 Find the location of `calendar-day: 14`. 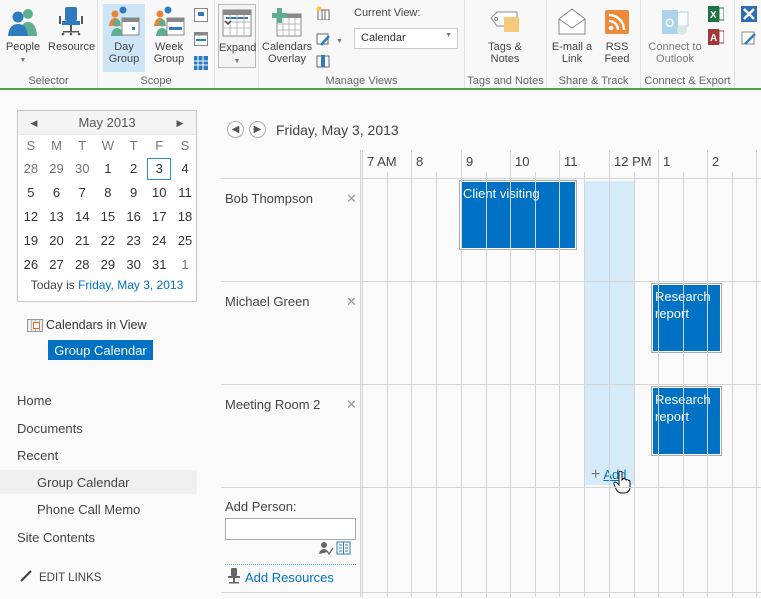

calendar-day: 14 is located at coordinates (82, 217).